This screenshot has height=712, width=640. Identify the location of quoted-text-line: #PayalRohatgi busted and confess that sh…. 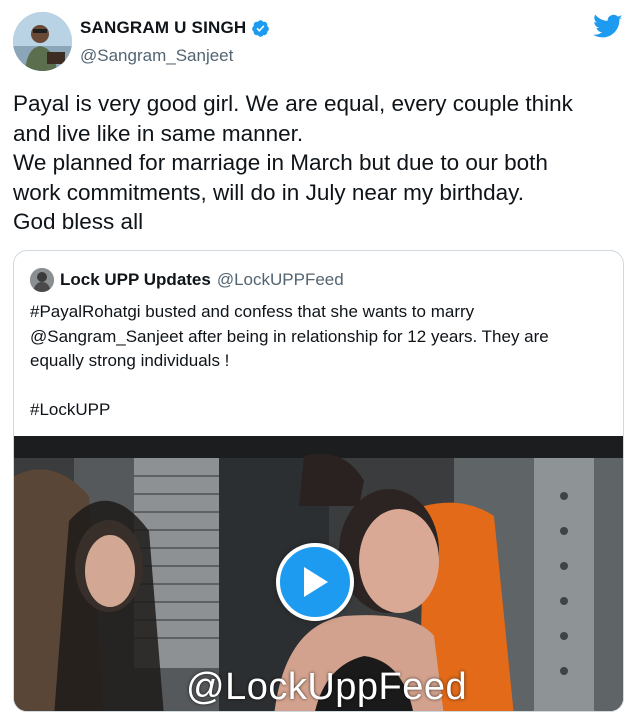
(252, 311).